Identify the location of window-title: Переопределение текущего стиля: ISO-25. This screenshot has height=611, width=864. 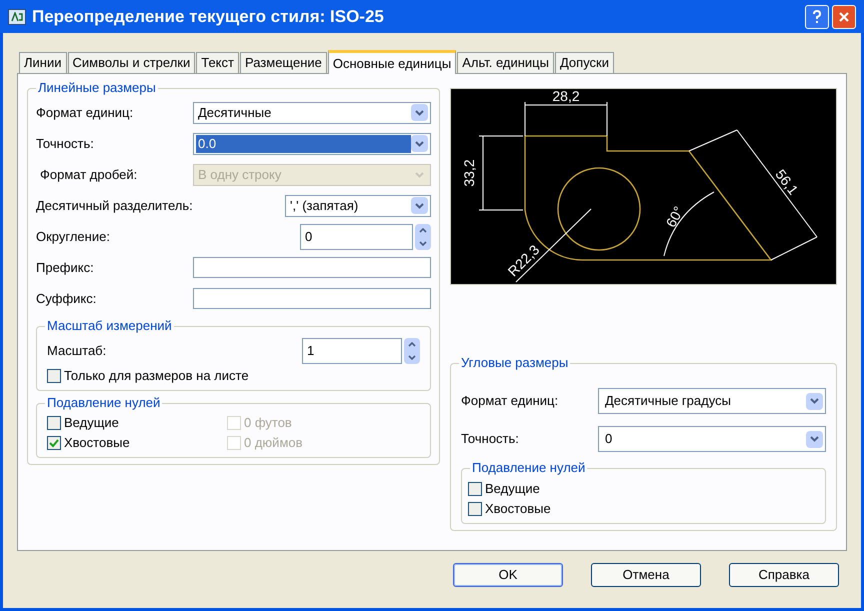
(208, 17).